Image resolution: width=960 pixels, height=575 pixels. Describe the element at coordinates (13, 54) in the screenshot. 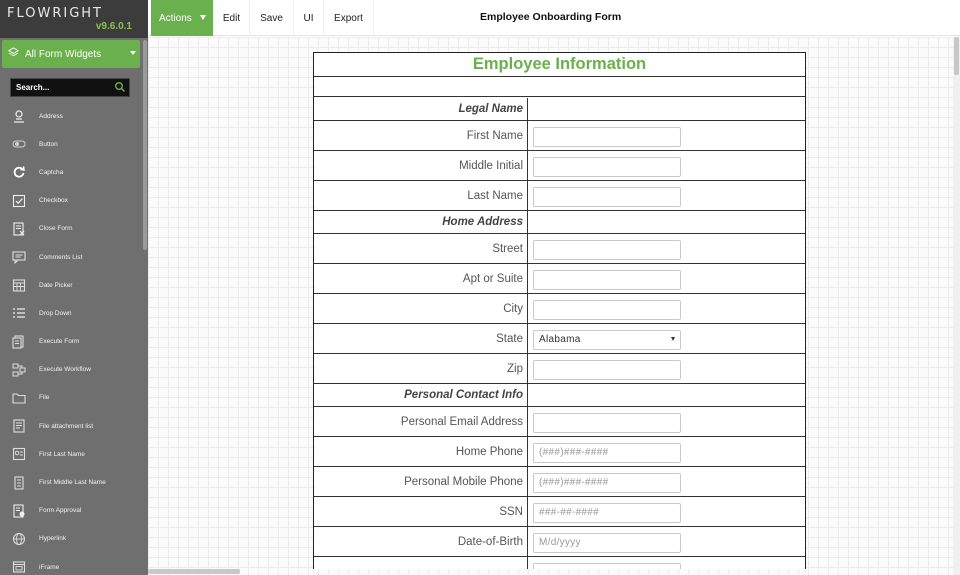

I see `layers-icon` at that location.